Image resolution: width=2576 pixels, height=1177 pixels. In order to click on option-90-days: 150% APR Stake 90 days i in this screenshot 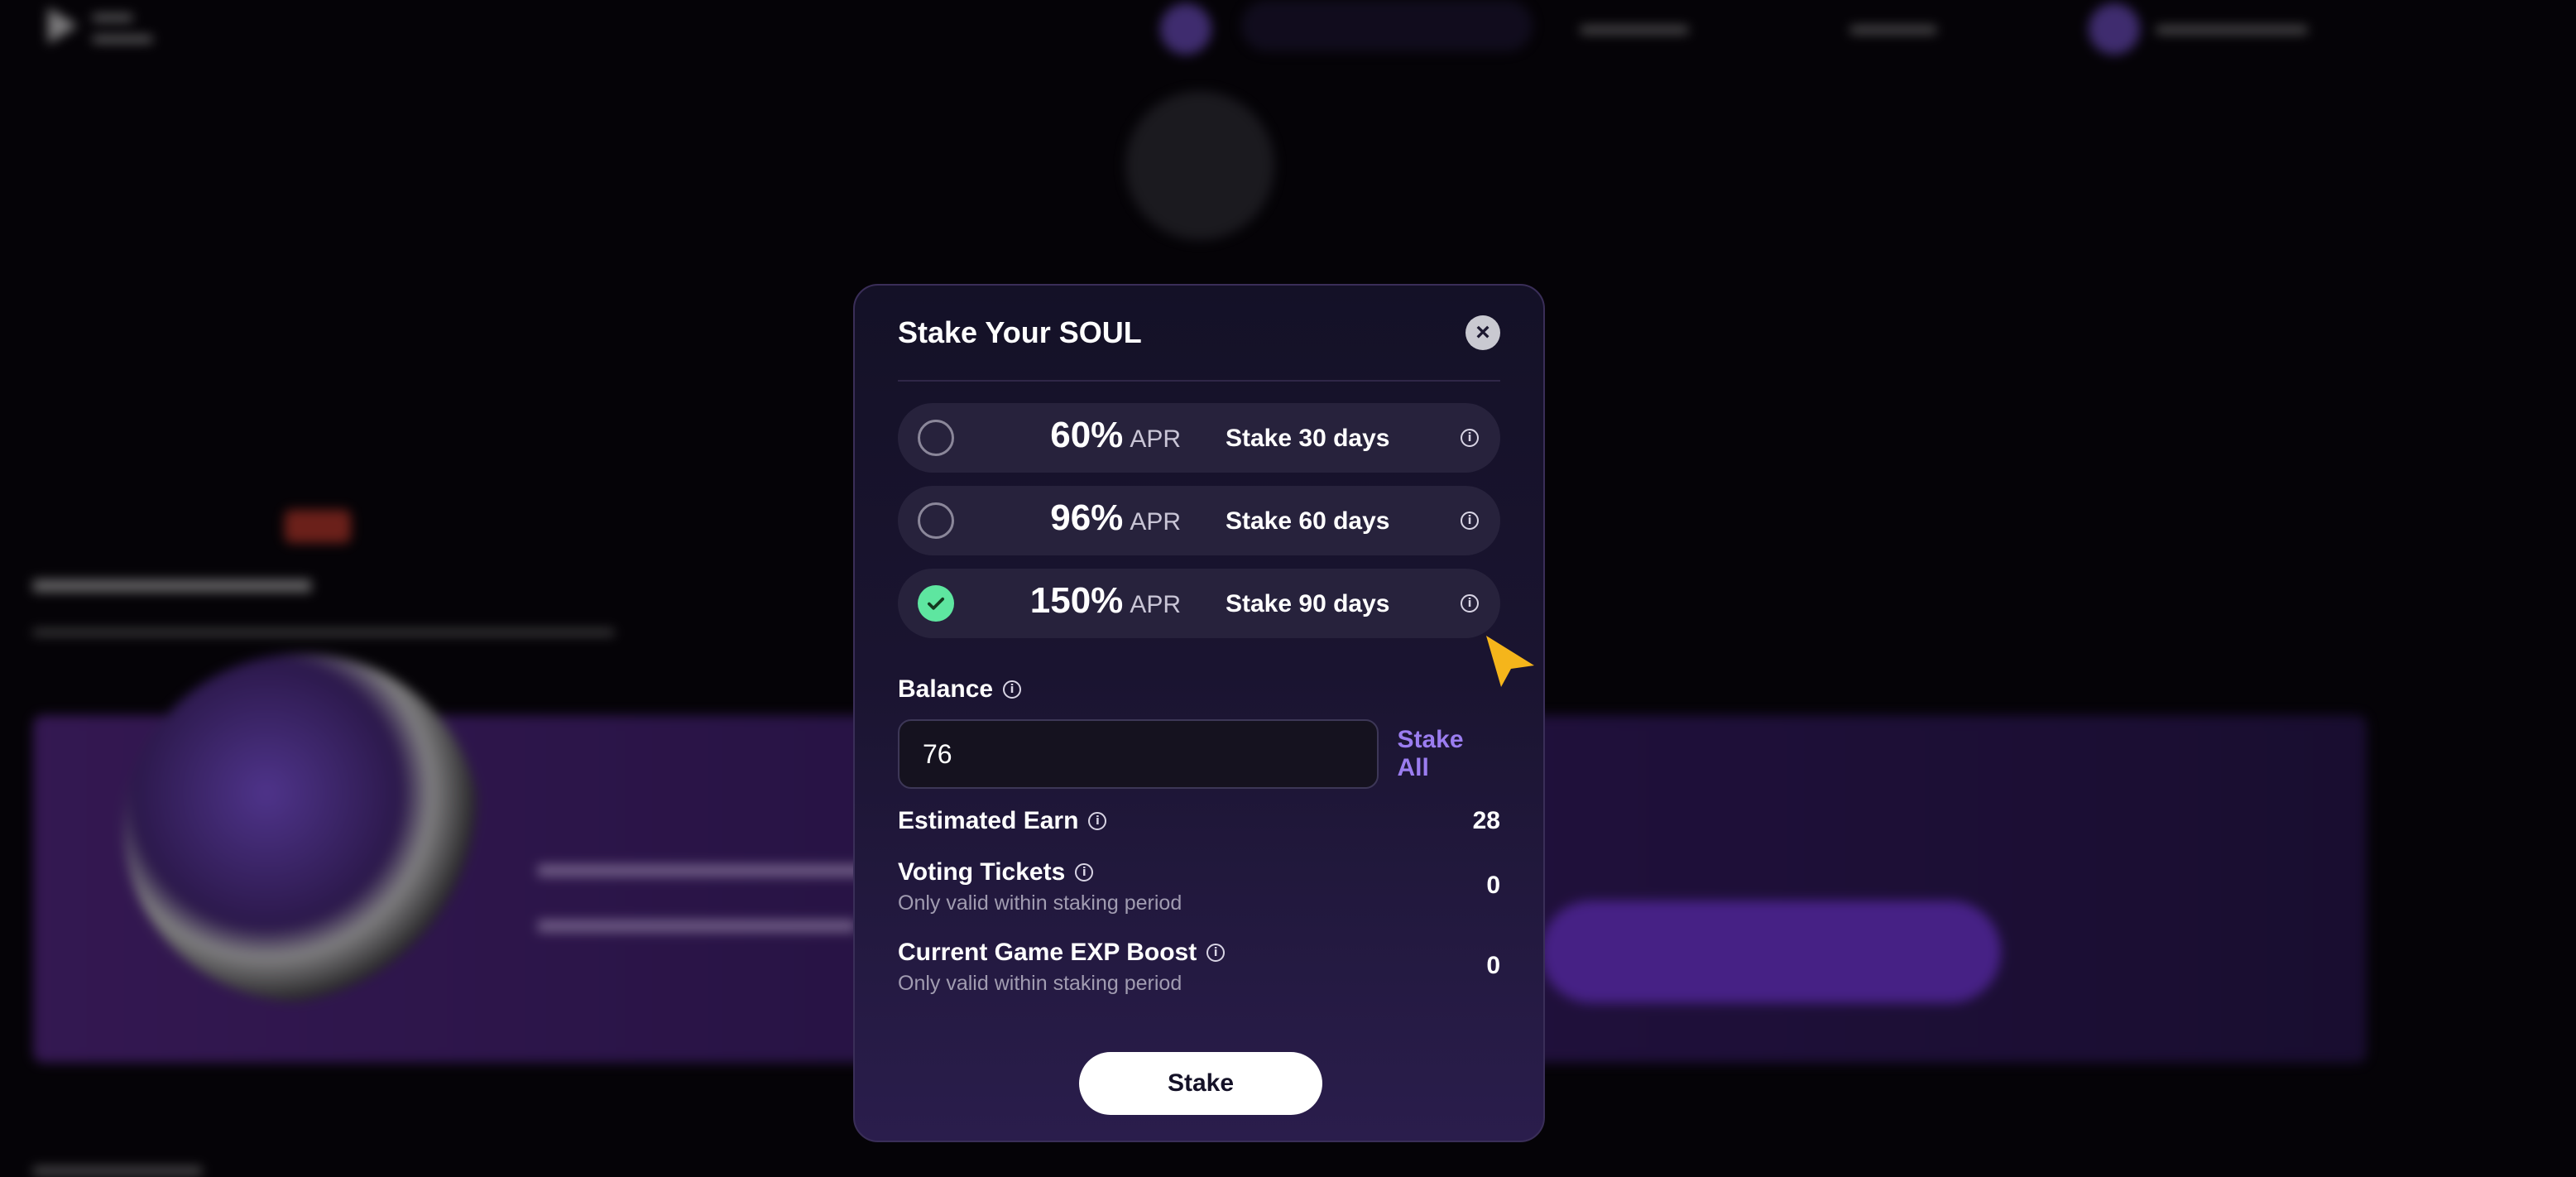, I will do `click(1199, 603)`.